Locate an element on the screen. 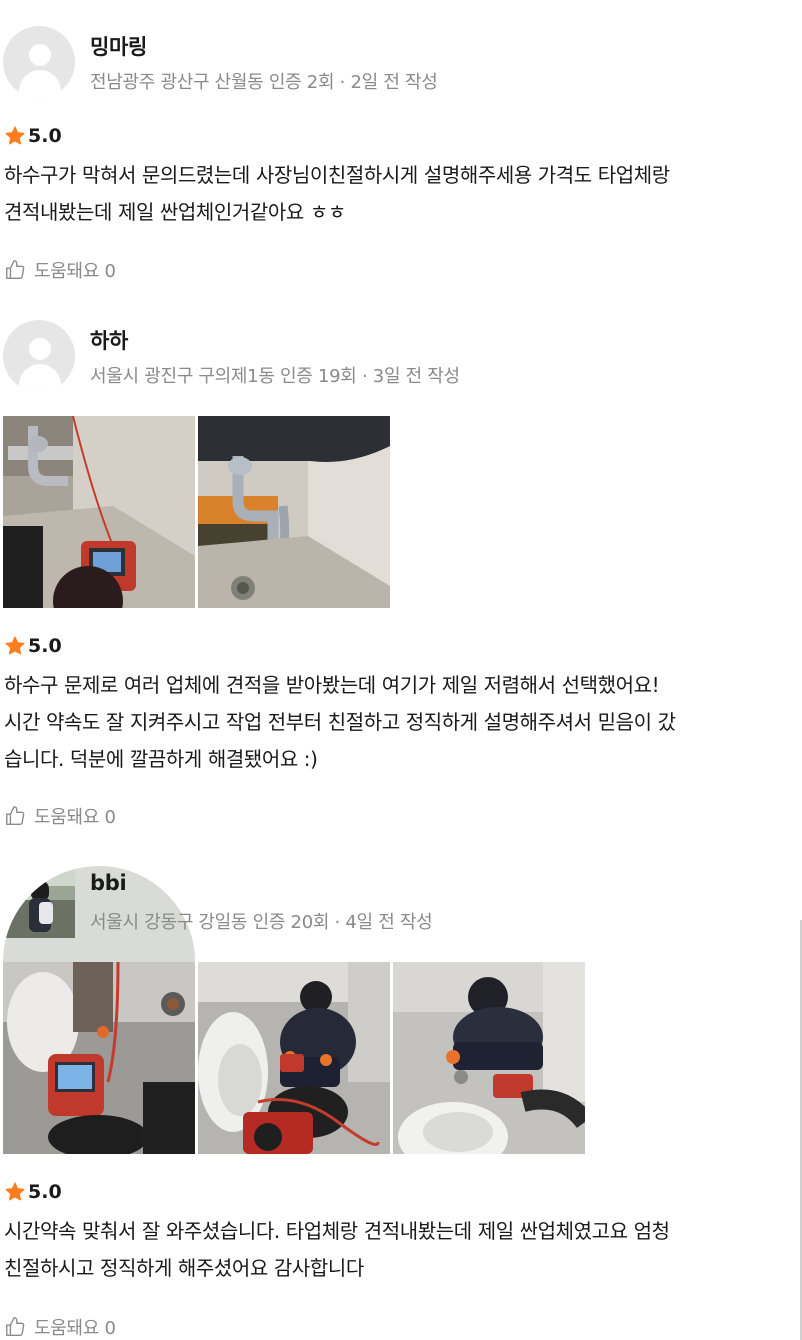 The height and width of the screenshot is (1340, 802). drain-inspection-photo is located at coordinates (99, 512).